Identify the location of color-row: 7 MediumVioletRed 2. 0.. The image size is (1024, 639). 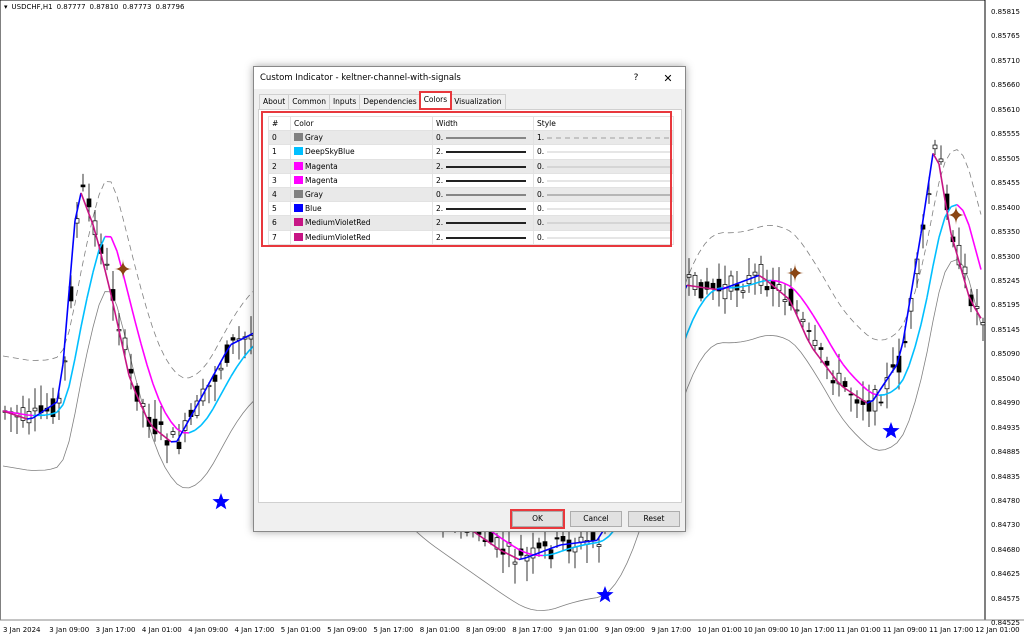
(471, 237).